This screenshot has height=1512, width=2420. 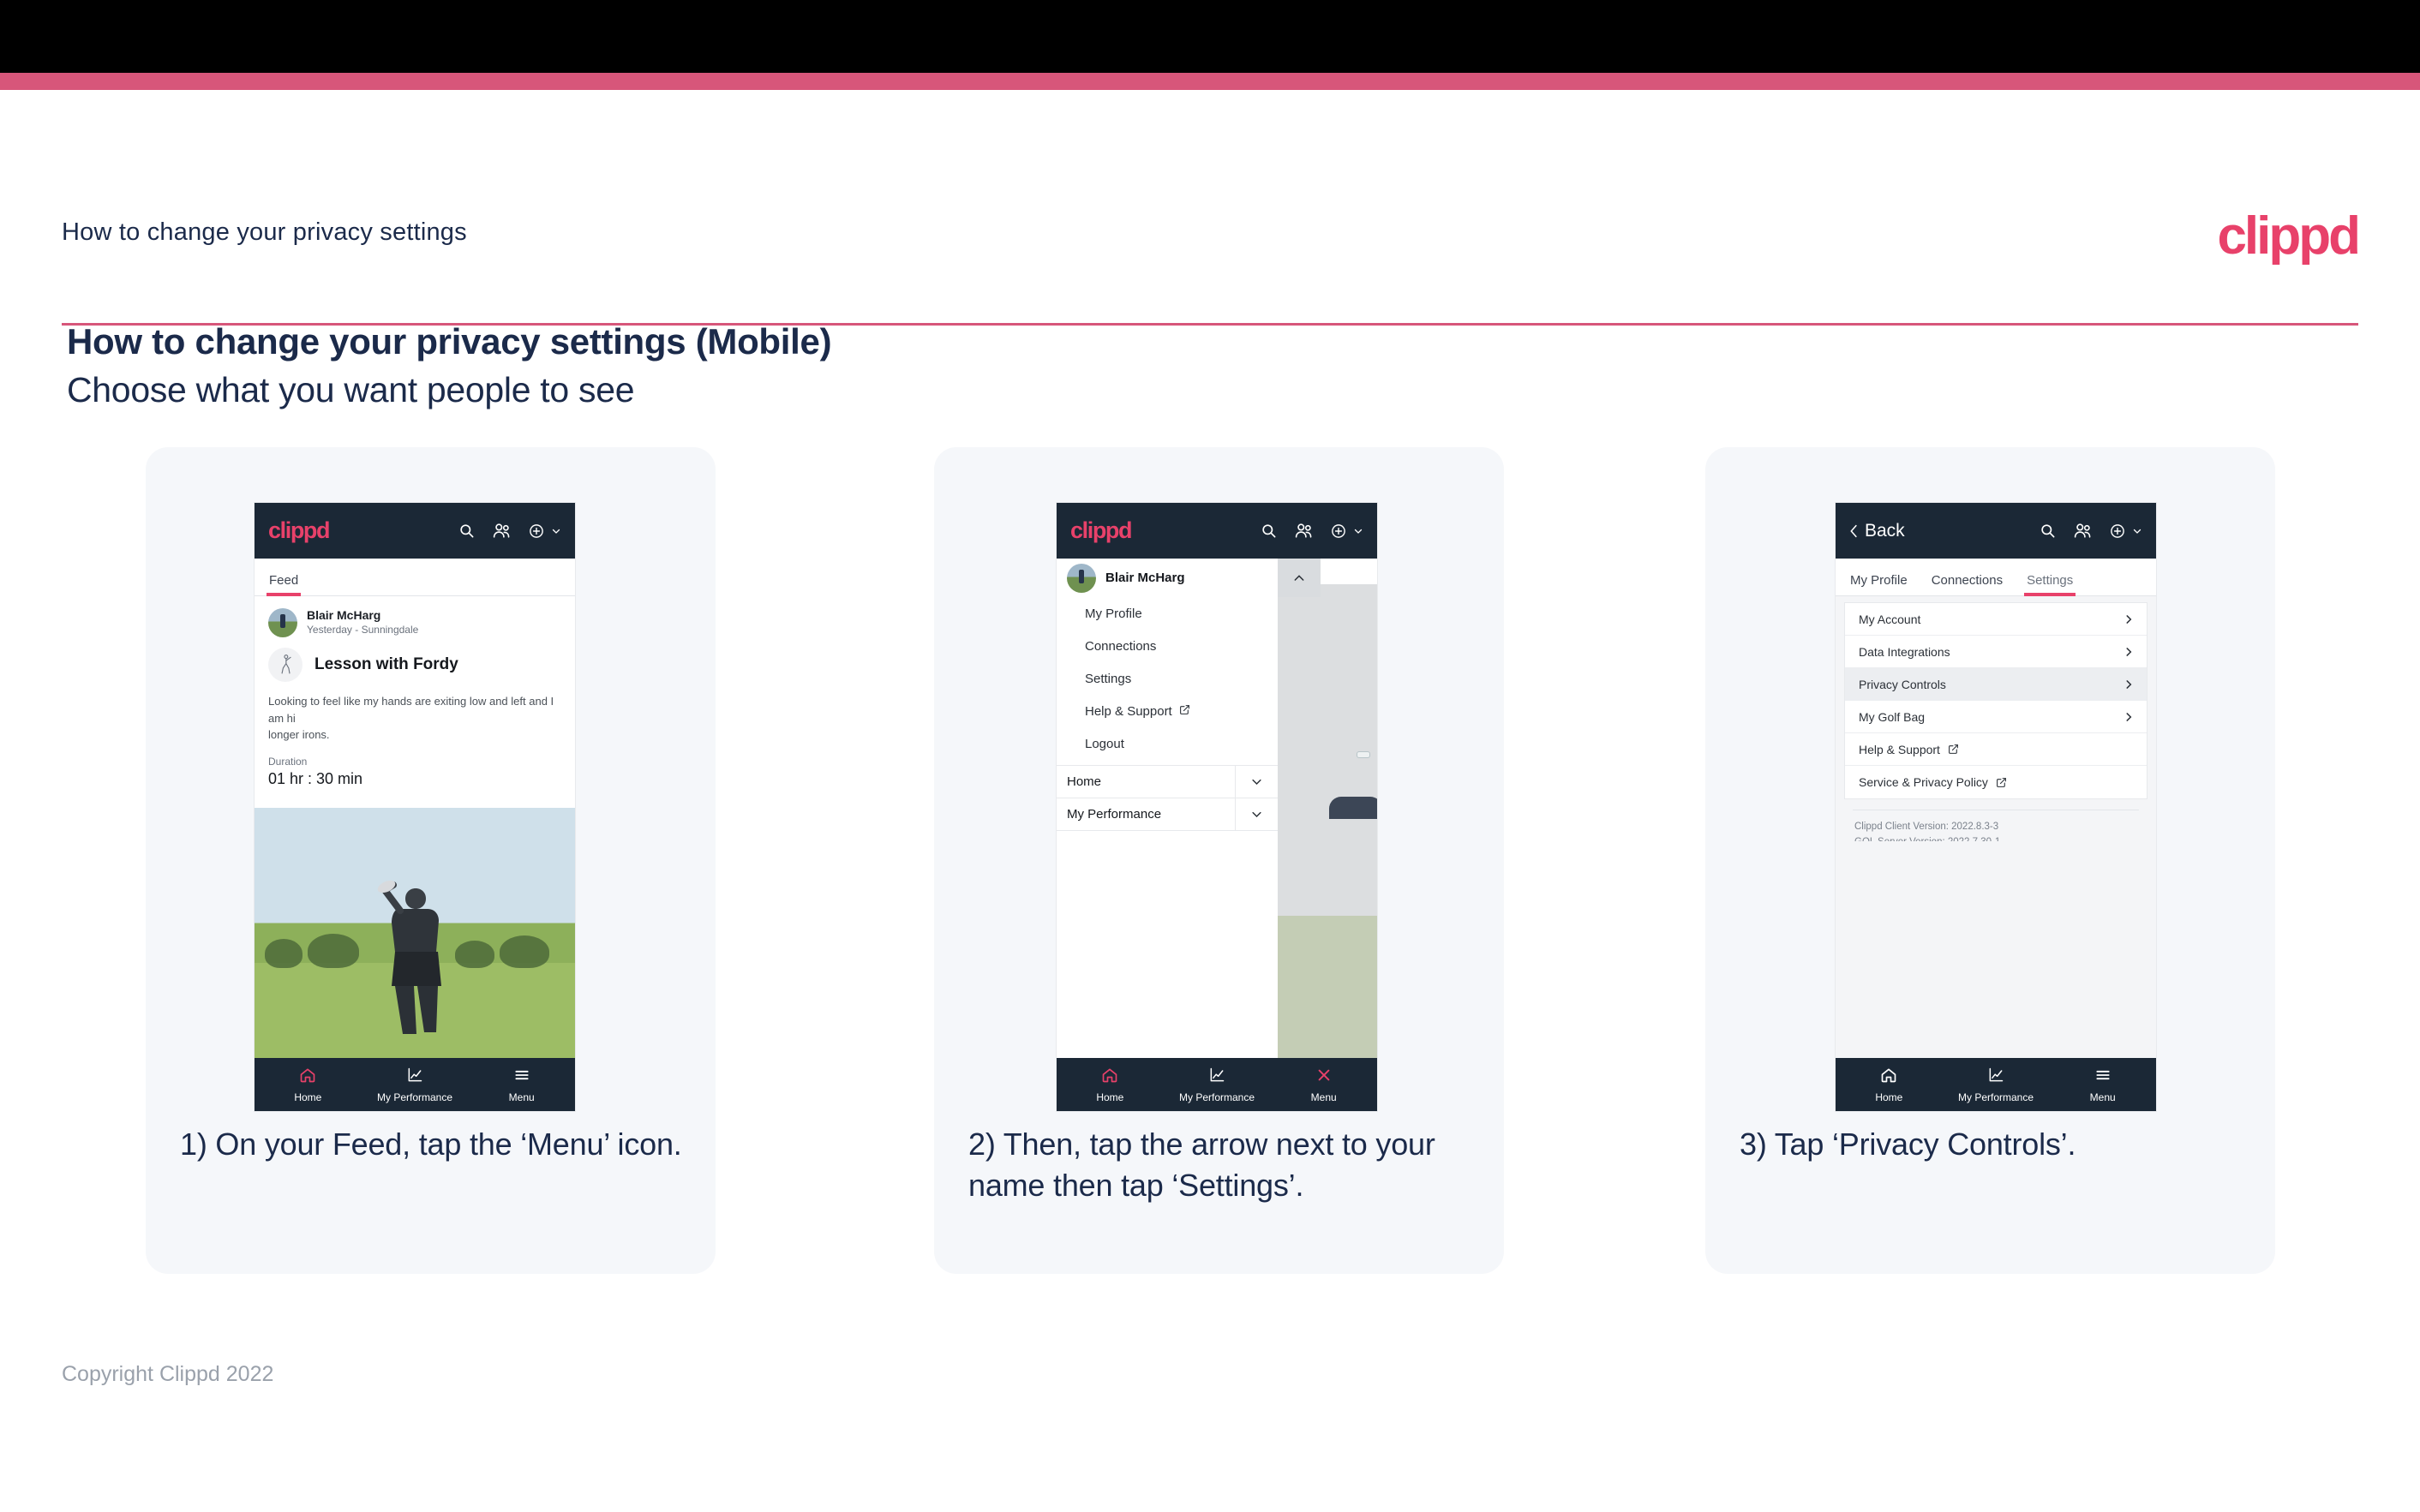 What do you see at coordinates (1216, 1097) in the screenshot?
I see `nav-performance-label: My Performance` at bounding box center [1216, 1097].